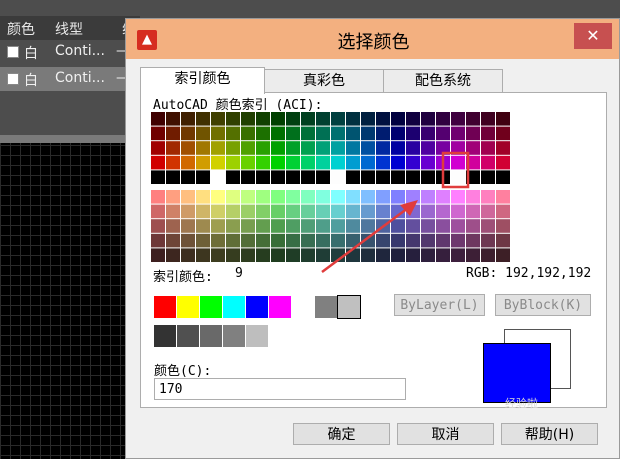 This screenshot has width=620, height=459. What do you see at coordinates (69, 29) in the screenshot?
I see `header-linetype: 线型` at bounding box center [69, 29].